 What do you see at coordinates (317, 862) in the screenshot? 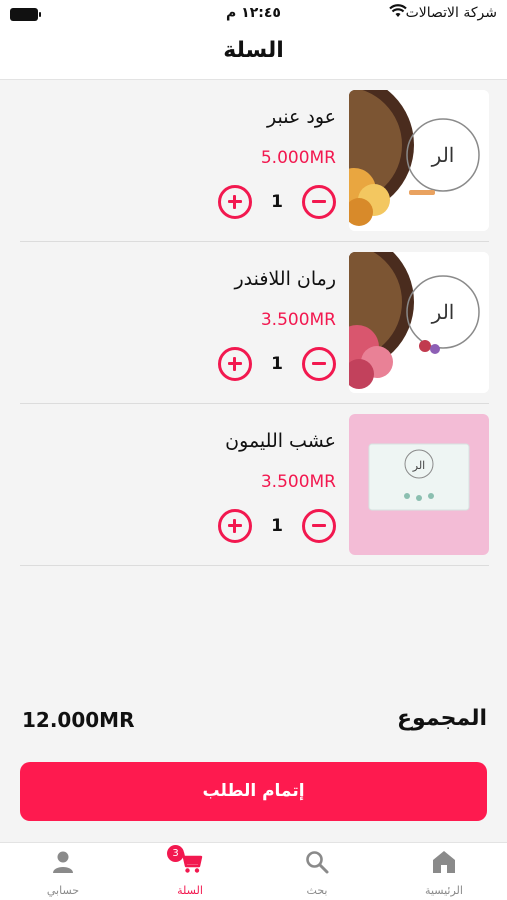
I see `search-icon` at bounding box center [317, 862].